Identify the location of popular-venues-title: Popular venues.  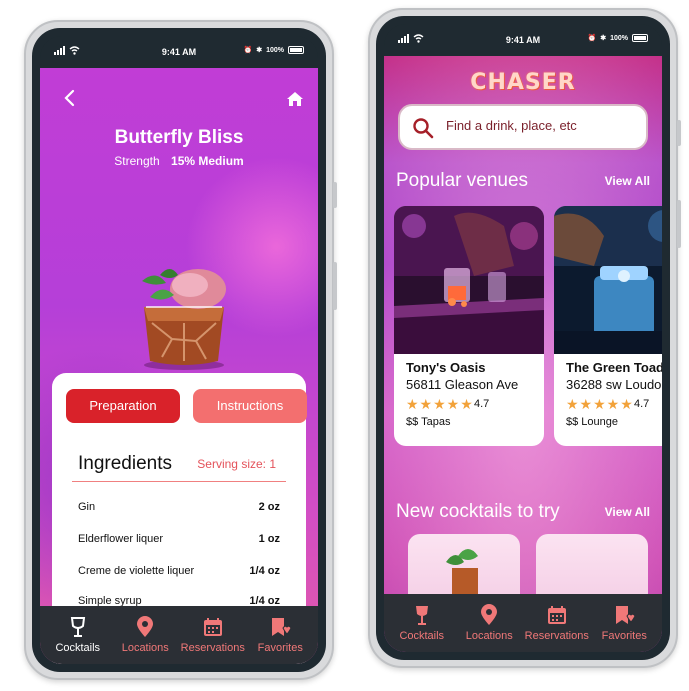
(462, 180).